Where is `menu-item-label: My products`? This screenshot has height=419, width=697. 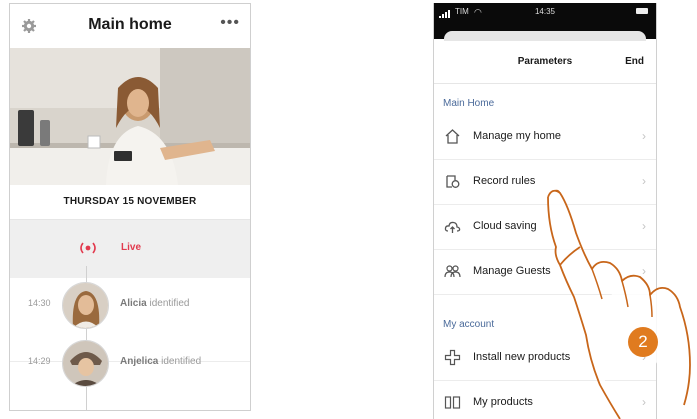 menu-item-label: My products is located at coordinates (503, 402).